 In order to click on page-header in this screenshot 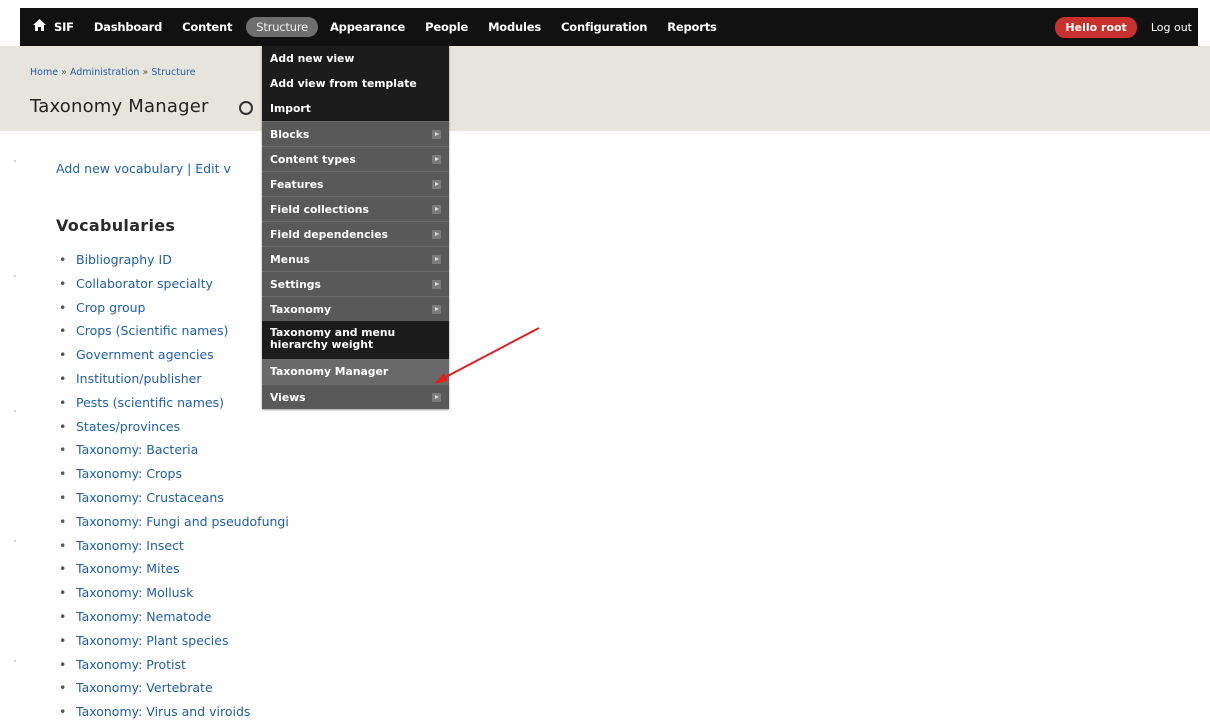, I will do `click(605, 88)`.